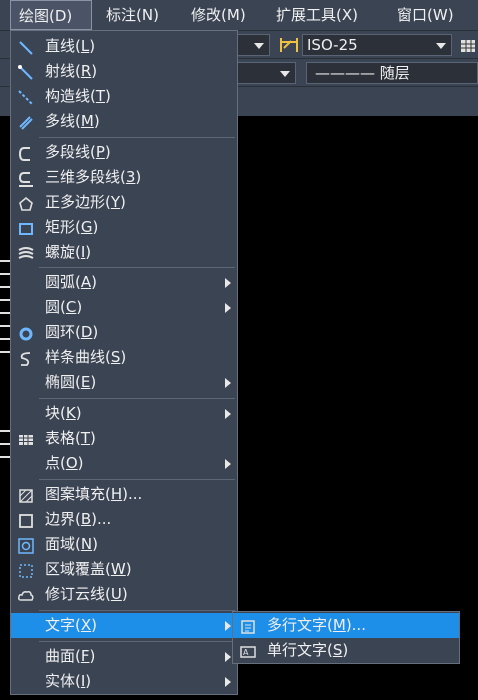  What do you see at coordinates (218, 15) in the screenshot?
I see `menu-modify: 修改(M)` at bounding box center [218, 15].